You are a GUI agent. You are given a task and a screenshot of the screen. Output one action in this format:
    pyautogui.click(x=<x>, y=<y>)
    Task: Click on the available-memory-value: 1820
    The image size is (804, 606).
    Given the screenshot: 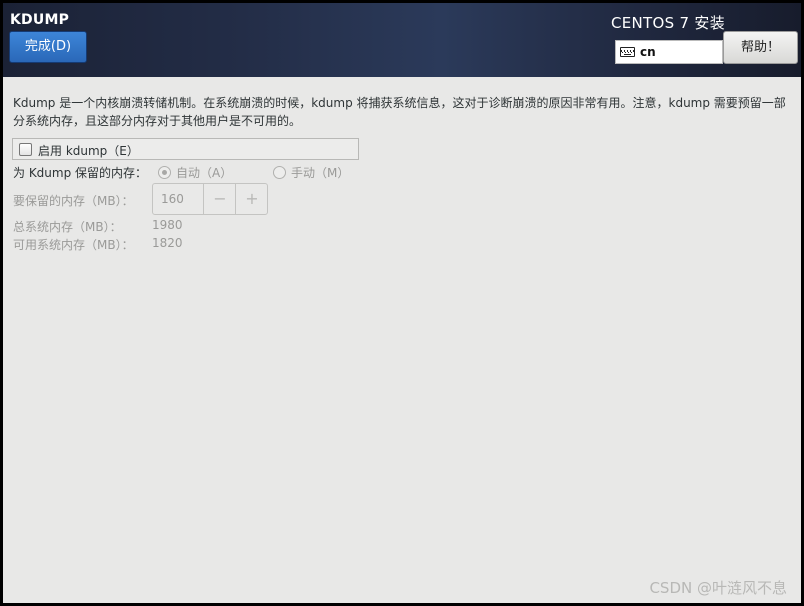 What is the action you would take?
    pyautogui.click(x=167, y=243)
    